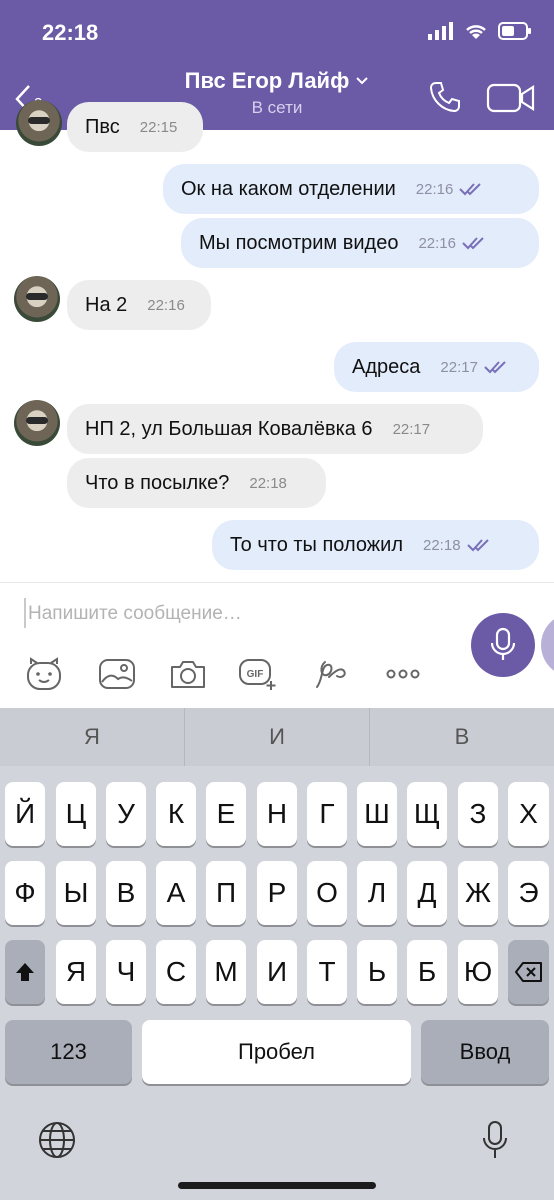 This screenshot has width=554, height=1200. What do you see at coordinates (25, 893) in the screenshot?
I see `key: Ф` at bounding box center [25, 893].